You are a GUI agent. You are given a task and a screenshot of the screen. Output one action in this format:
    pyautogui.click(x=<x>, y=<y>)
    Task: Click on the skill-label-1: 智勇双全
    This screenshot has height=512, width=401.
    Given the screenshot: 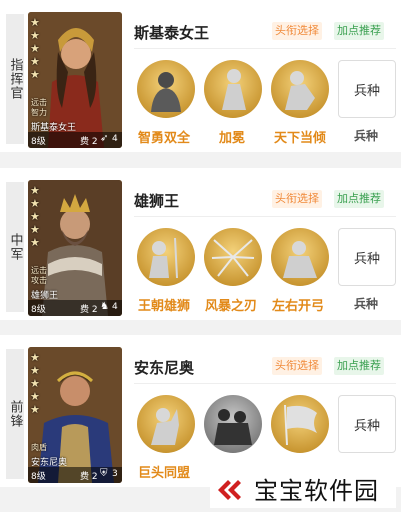 What is the action you would take?
    pyautogui.click(x=164, y=138)
    